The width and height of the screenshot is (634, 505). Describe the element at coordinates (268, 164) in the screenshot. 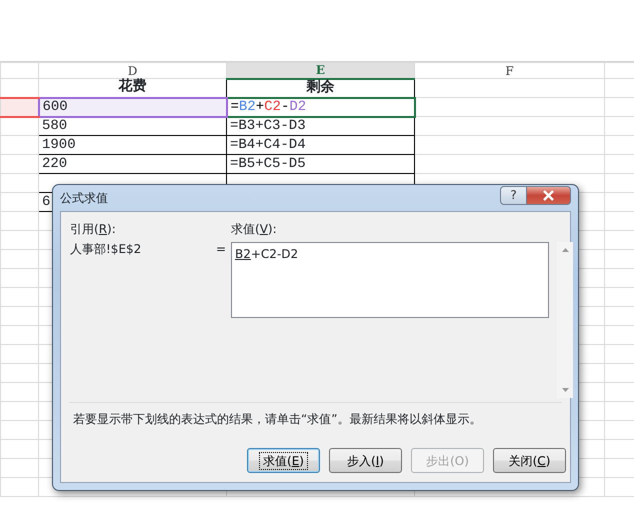

I see `table-cell: =B5+C5-D5` at that location.